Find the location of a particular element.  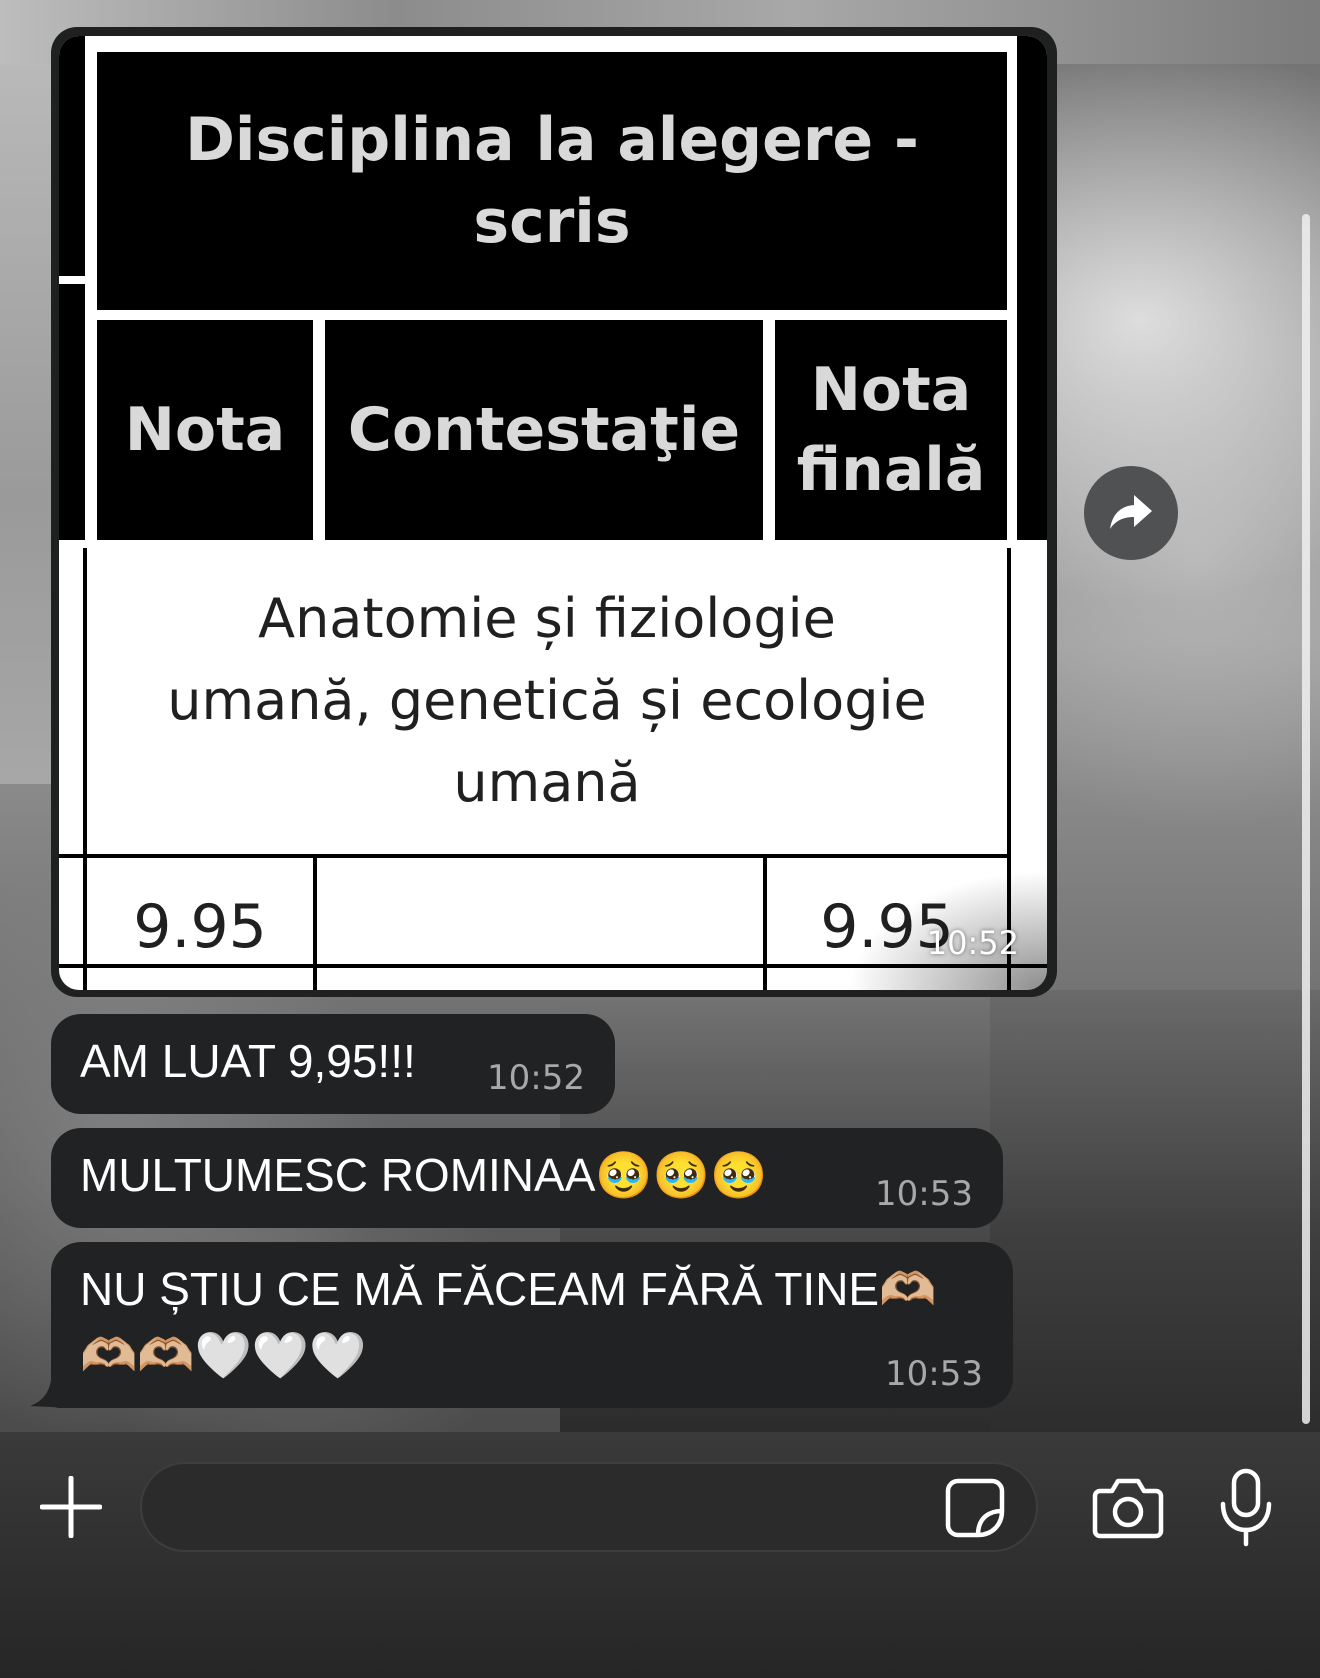

column-header-contestatie: Contestaţie is located at coordinates (544, 430).